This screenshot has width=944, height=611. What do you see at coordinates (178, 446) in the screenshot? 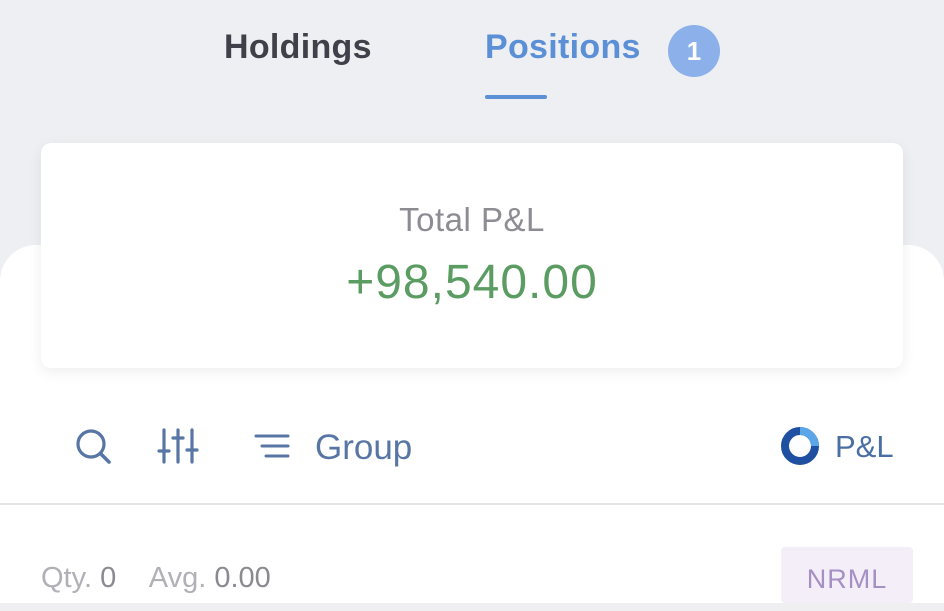
I see `filter-sliders-icon` at bounding box center [178, 446].